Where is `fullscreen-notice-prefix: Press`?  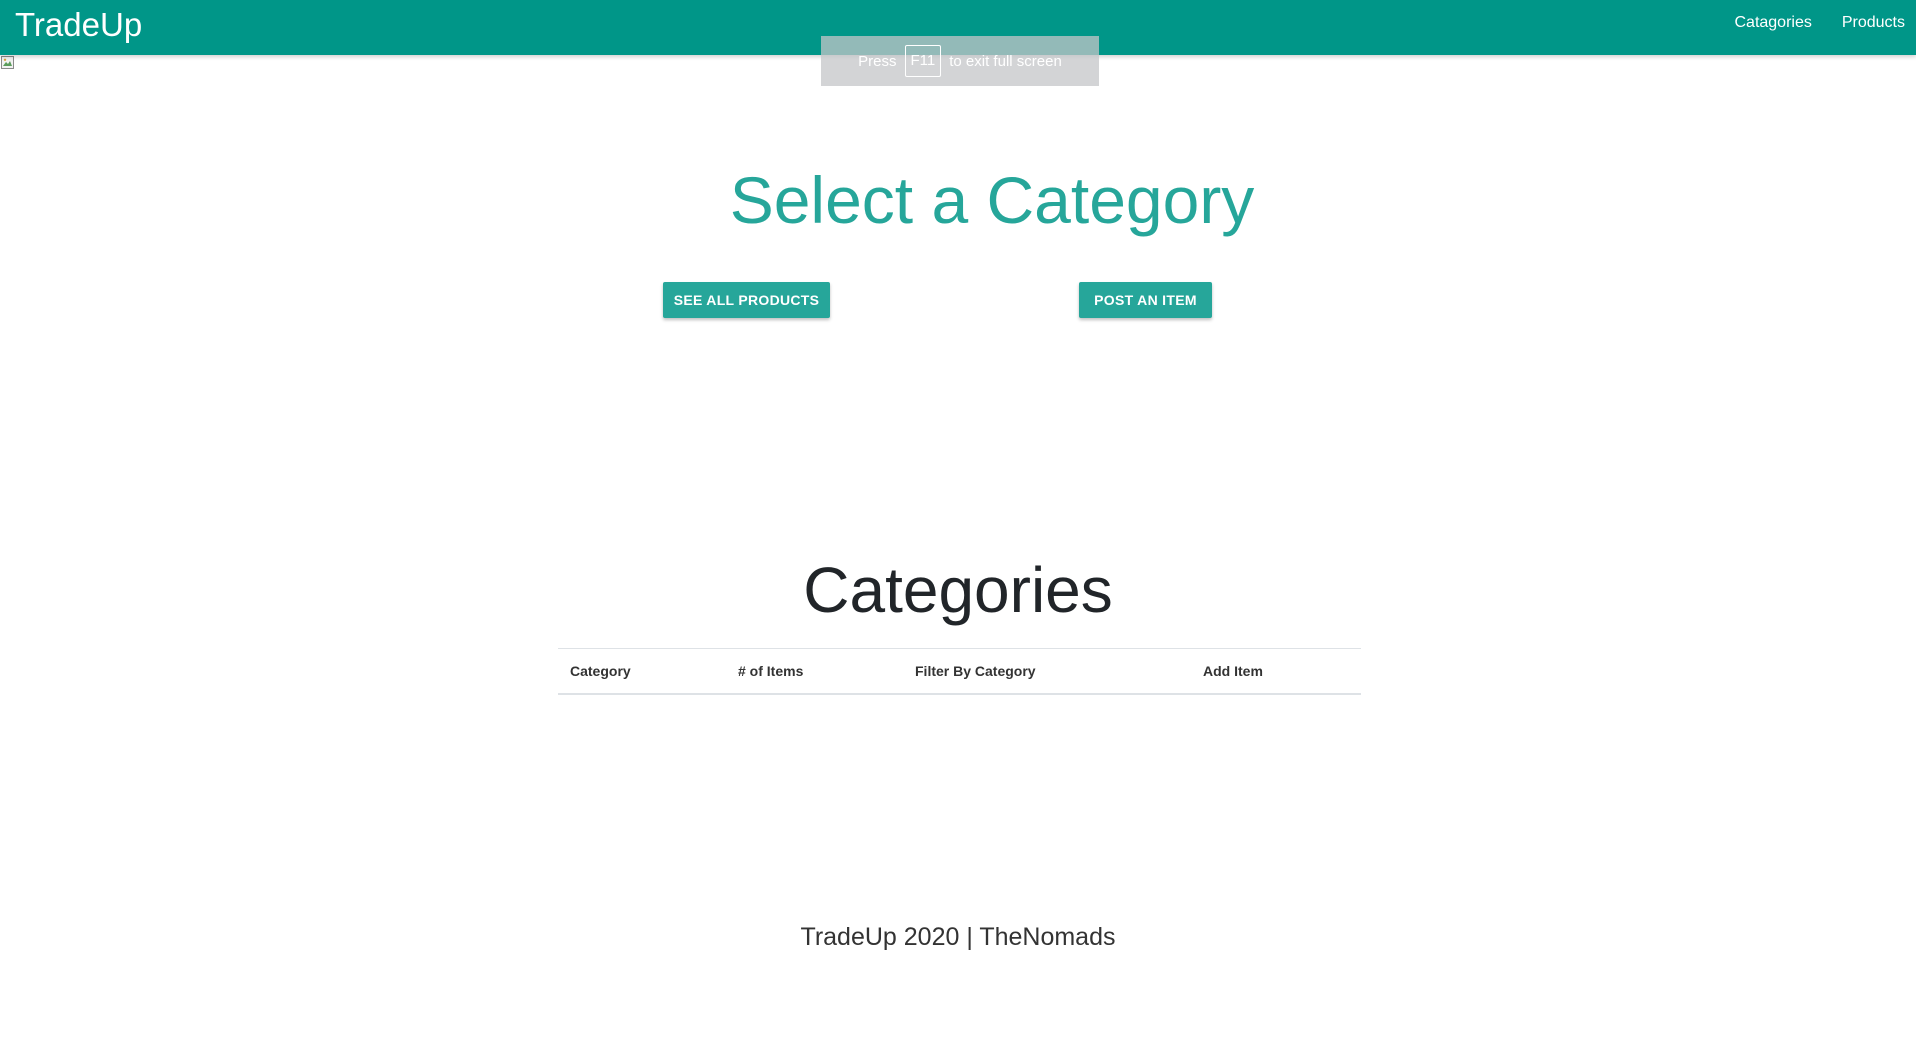 fullscreen-notice-prefix: Press is located at coordinates (877, 61).